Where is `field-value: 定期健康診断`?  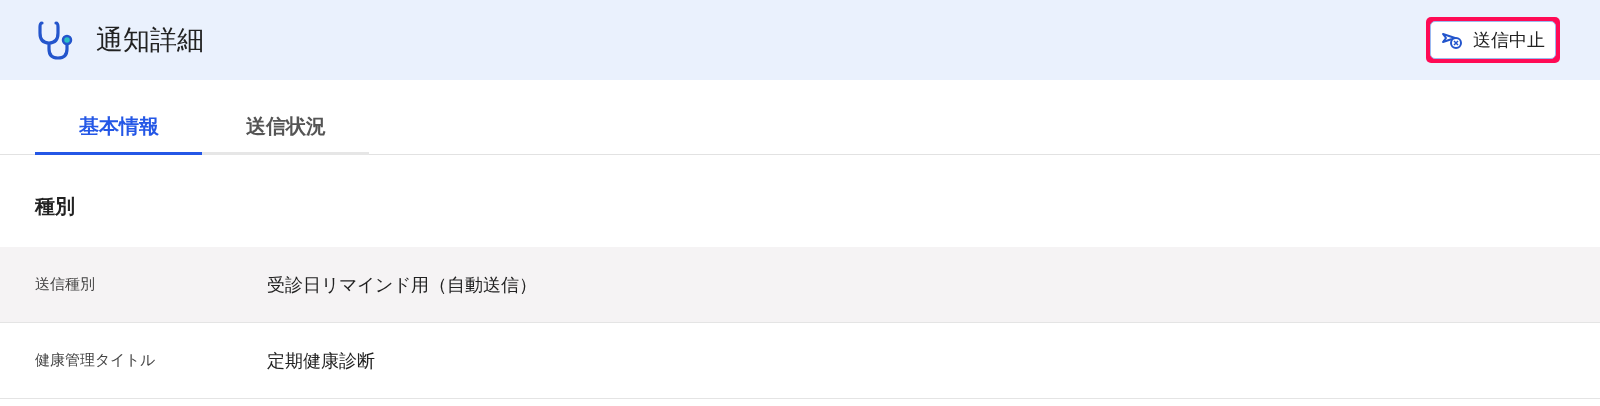
field-value: 定期健康診断 is located at coordinates (321, 360).